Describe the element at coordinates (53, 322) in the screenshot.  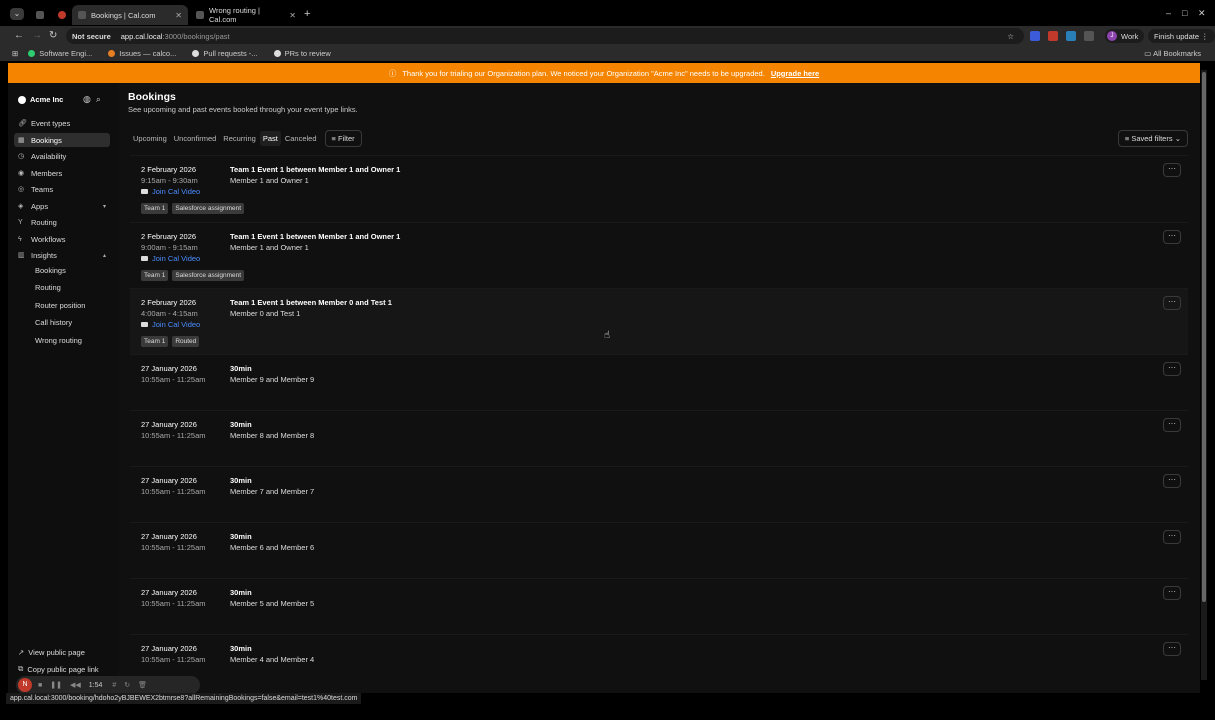
I see `sidebar-subitem-call-history: Call history` at that location.